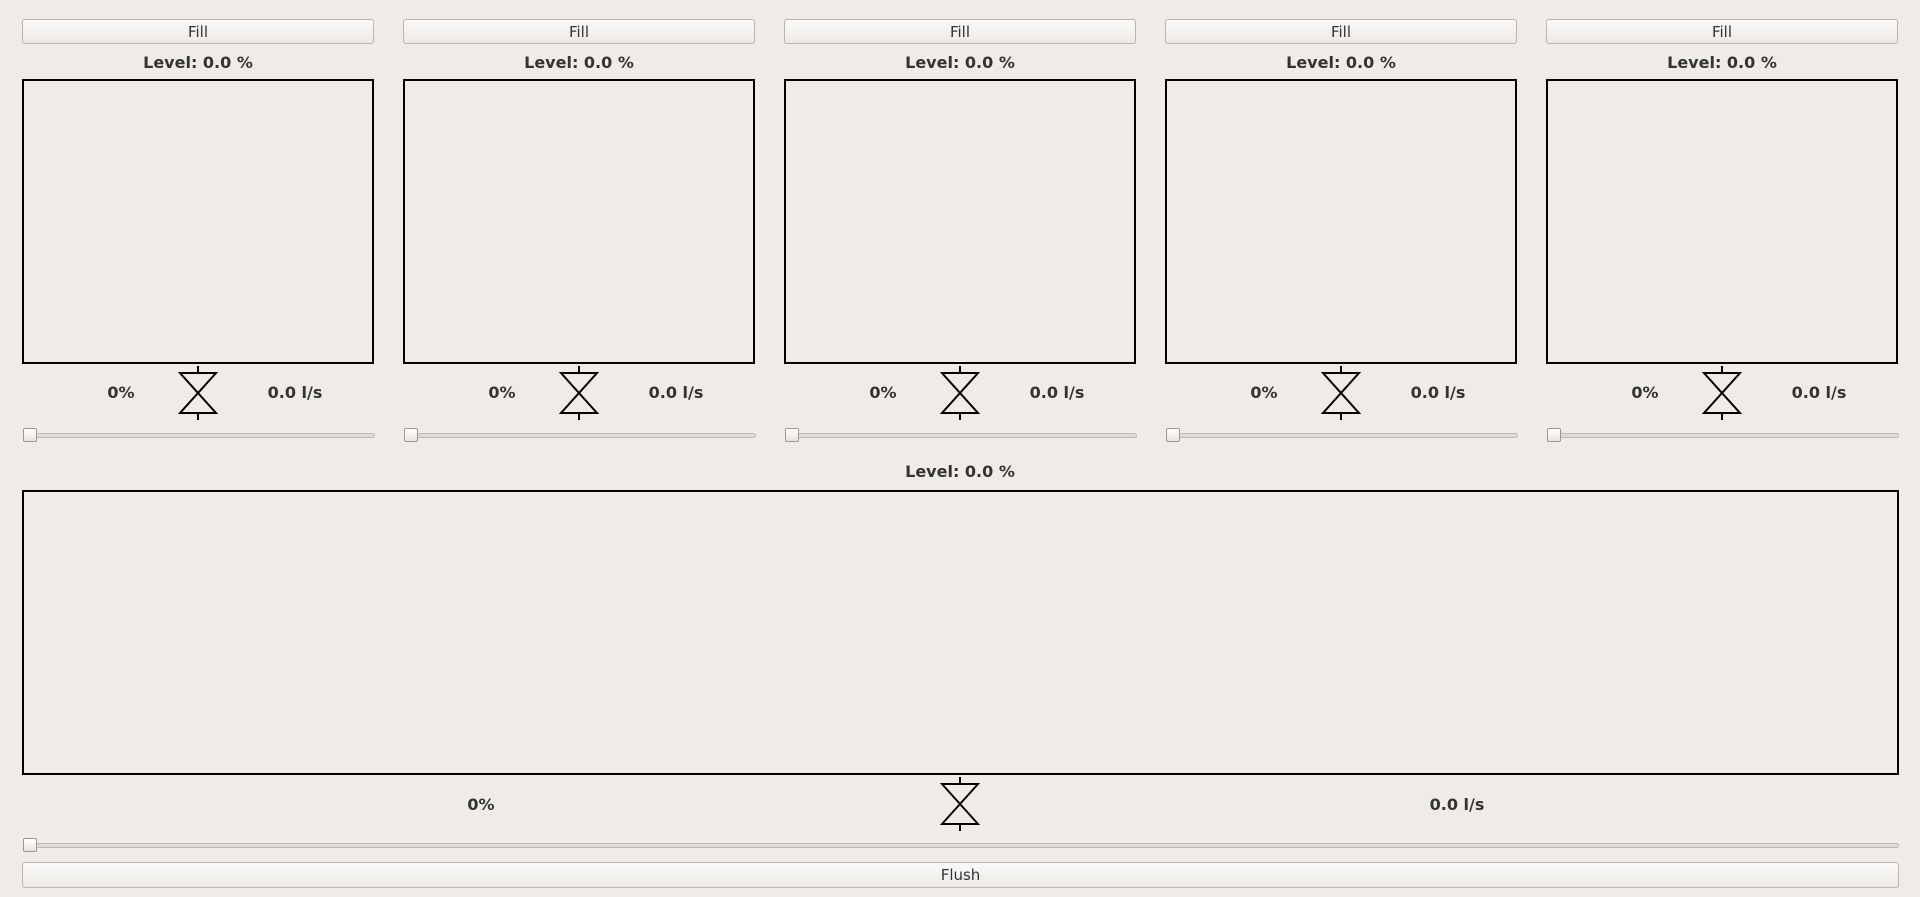 The height and width of the screenshot is (897, 1920). Describe the element at coordinates (1057, 392) in the screenshot. I see `flow-rate-3: 0.0 l/s` at that location.